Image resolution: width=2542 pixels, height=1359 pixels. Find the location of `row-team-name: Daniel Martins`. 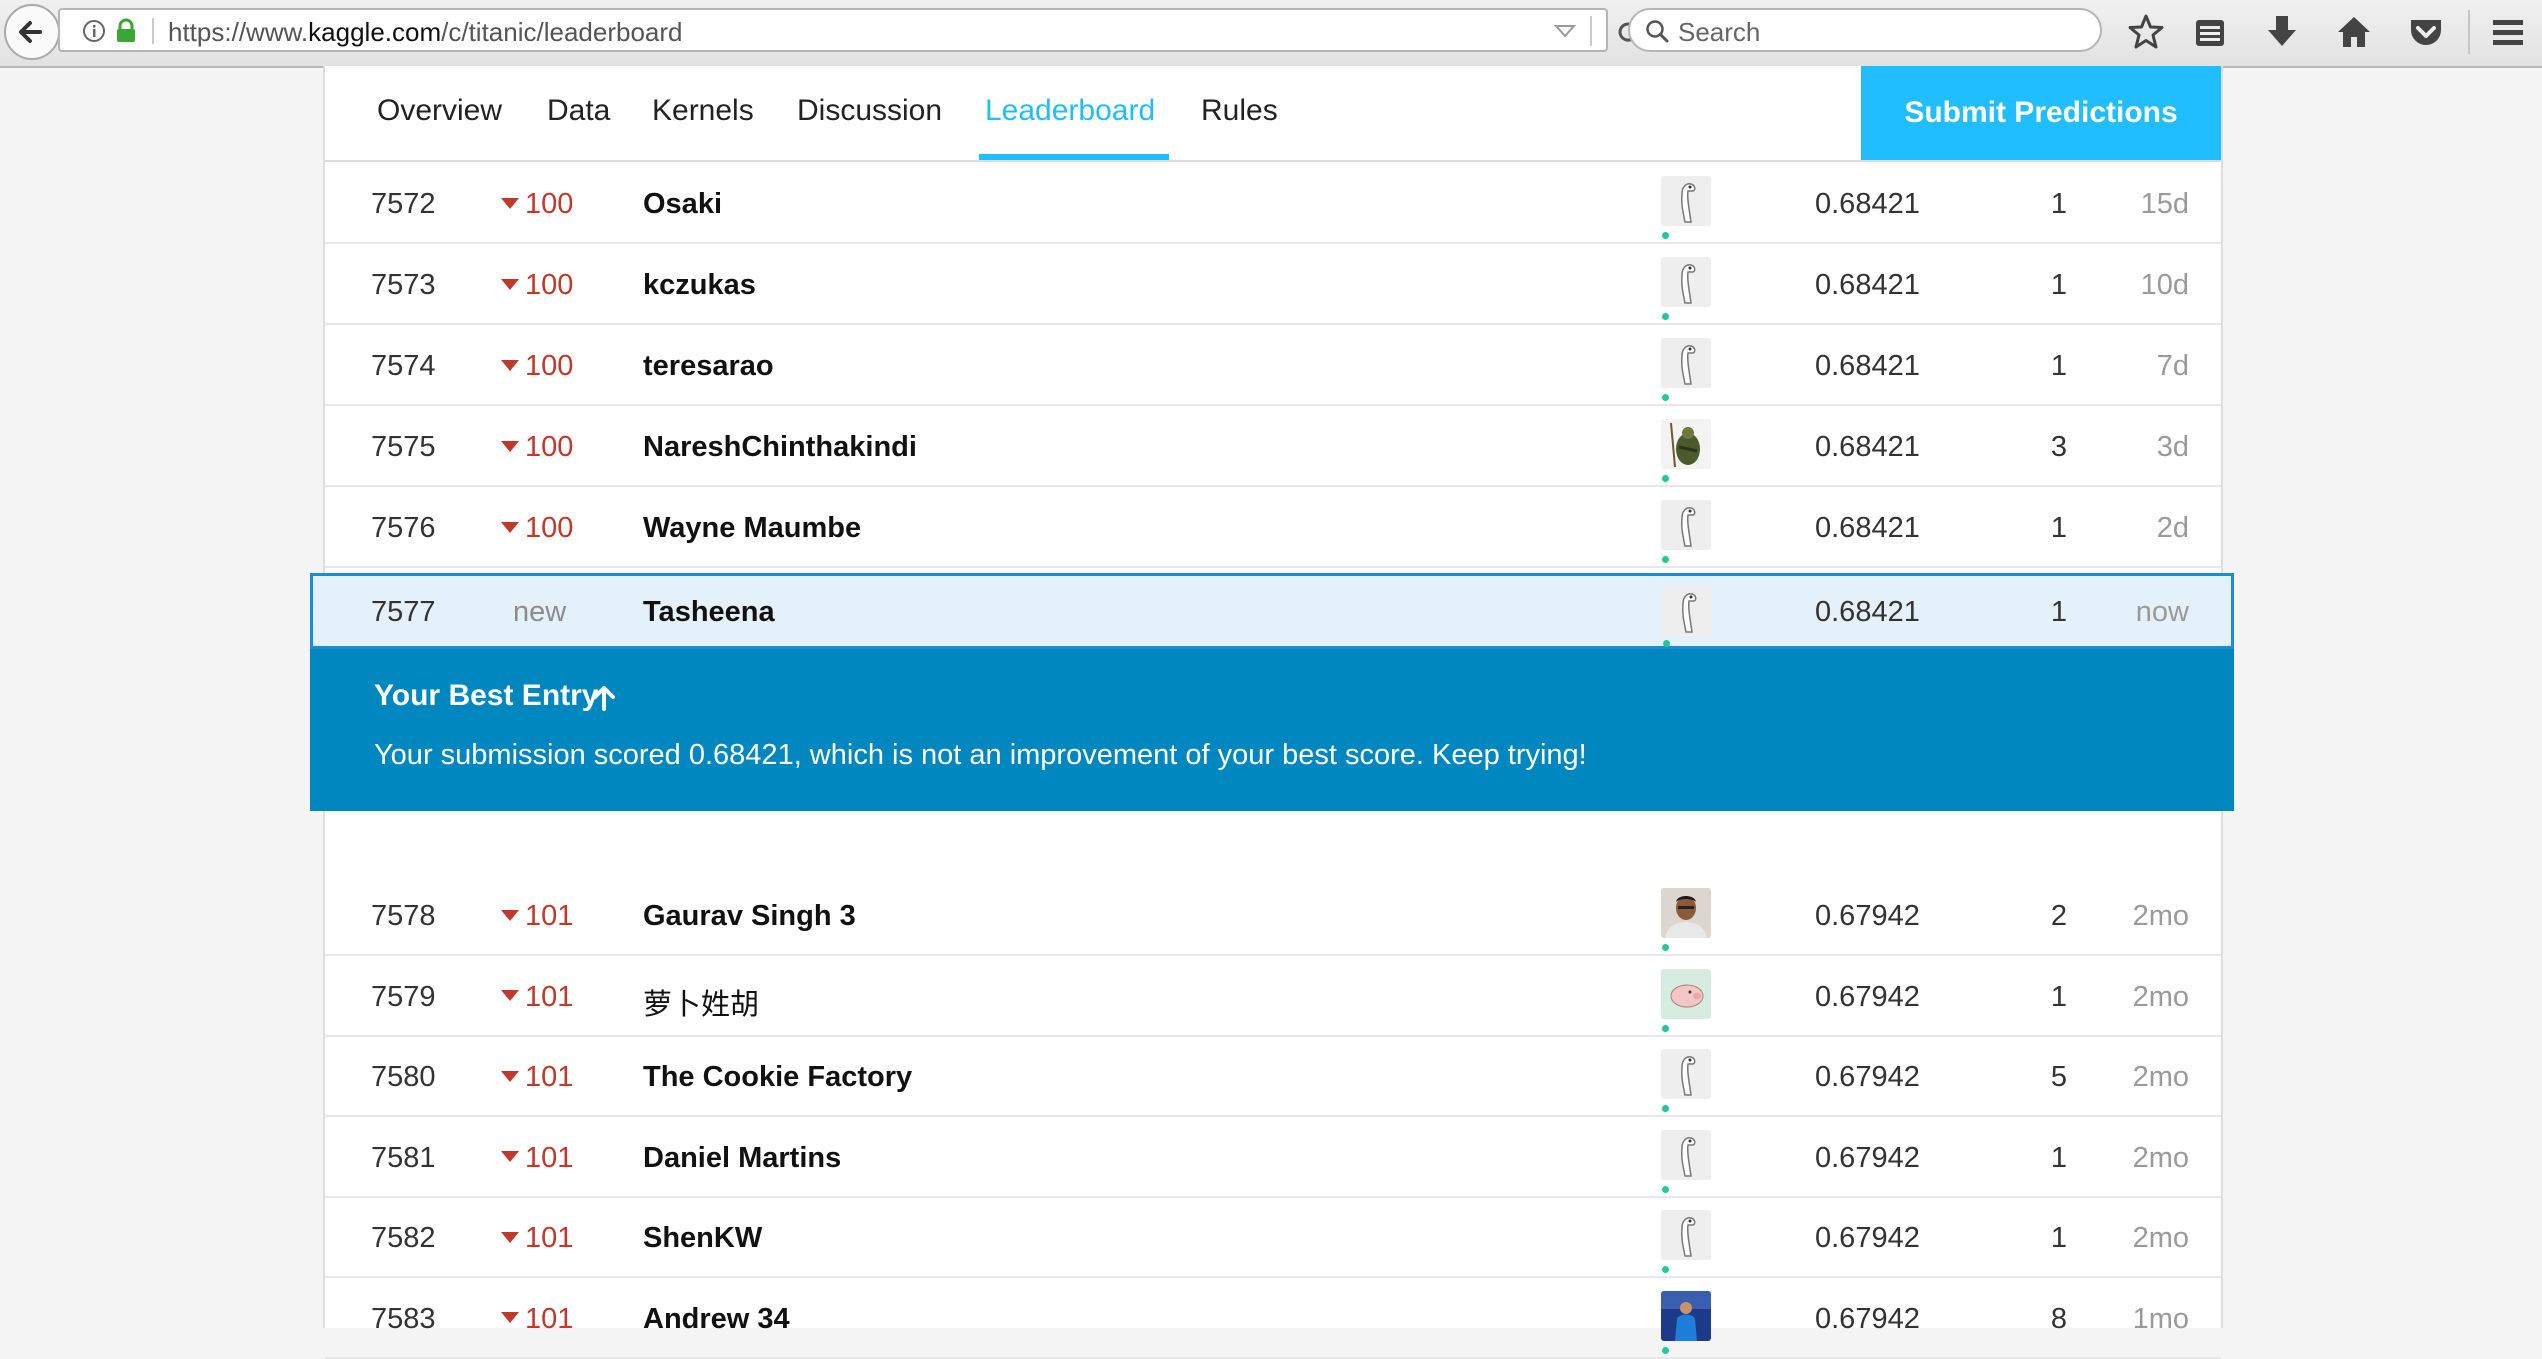

row-team-name: Daniel Martins is located at coordinates (742, 1158).